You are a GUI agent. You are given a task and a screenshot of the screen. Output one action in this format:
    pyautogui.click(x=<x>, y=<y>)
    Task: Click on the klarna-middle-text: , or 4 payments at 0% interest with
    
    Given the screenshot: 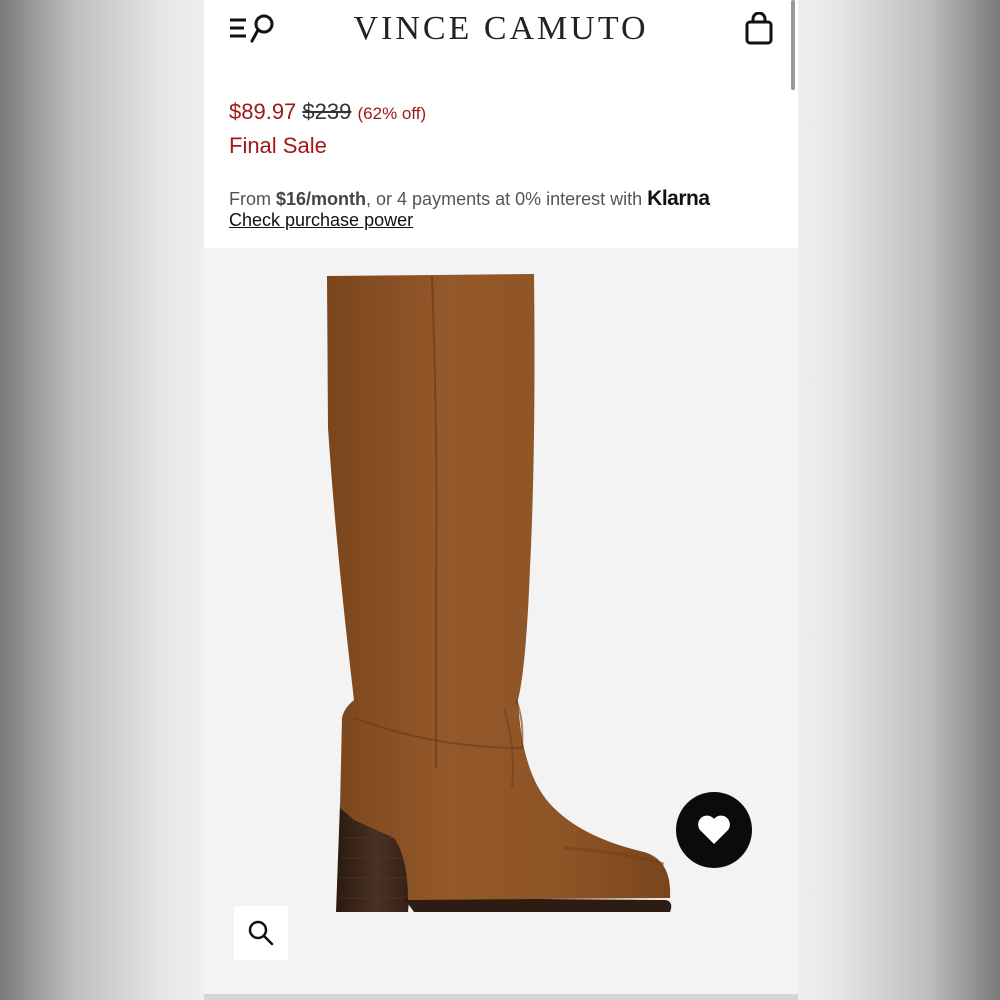 What is the action you would take?
    pyautogui.click(x=507, y=199)
    